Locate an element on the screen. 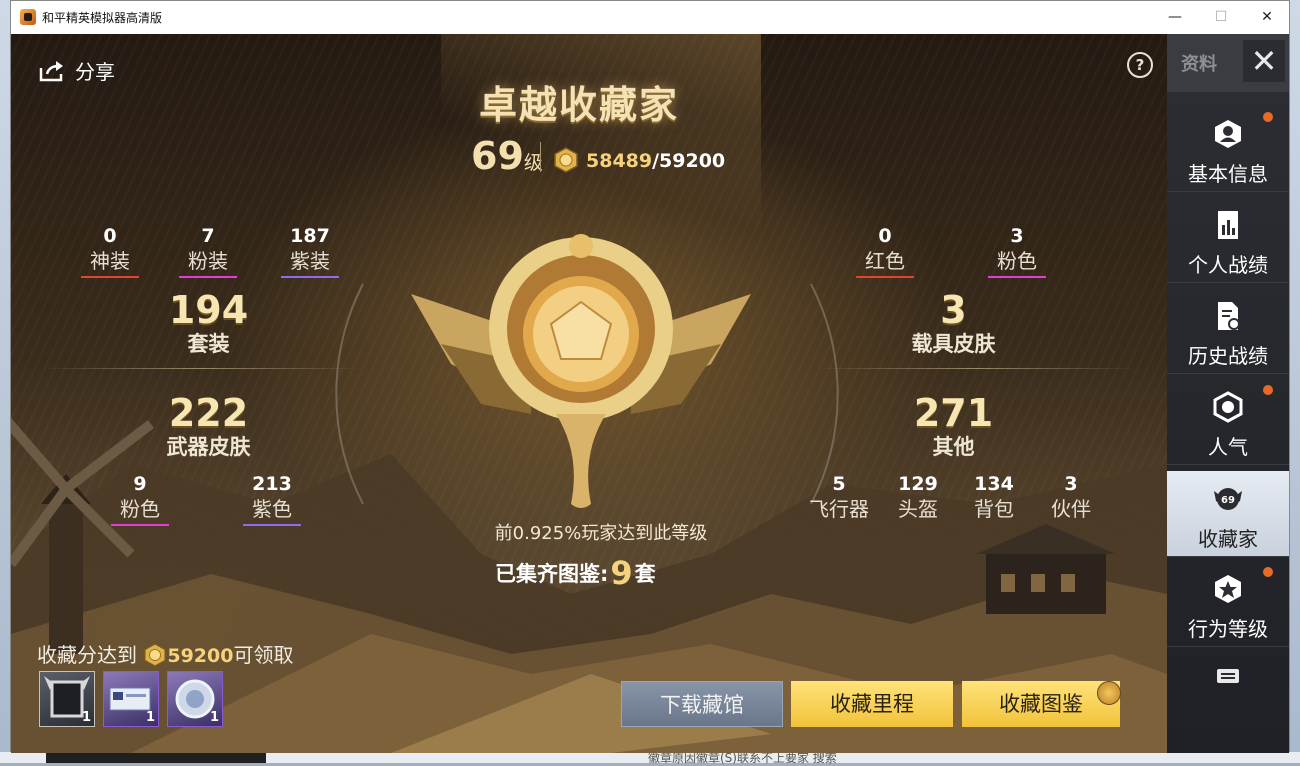  stat-label: 武器皮肤 is located at coordinates (208, 447).